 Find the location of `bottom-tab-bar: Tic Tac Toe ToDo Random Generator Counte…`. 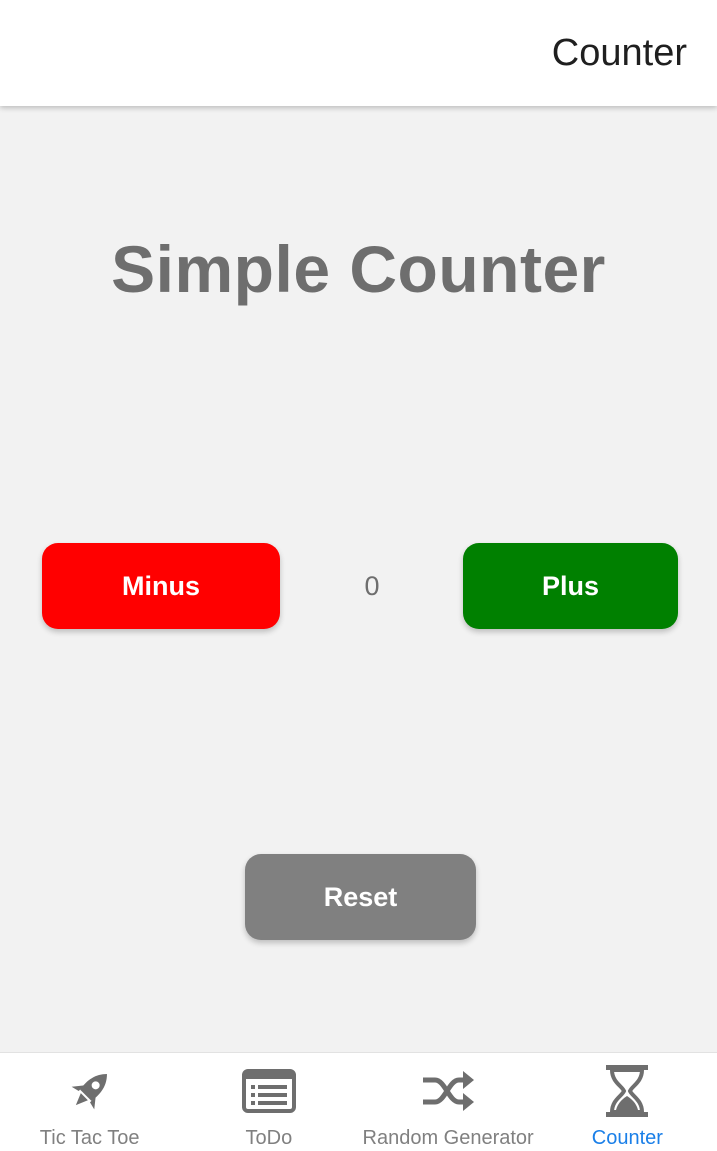

bottom-tab-bar: Tic Tac Toe ToDo Random Generator Counte… is located at coordinates (358, 1101).